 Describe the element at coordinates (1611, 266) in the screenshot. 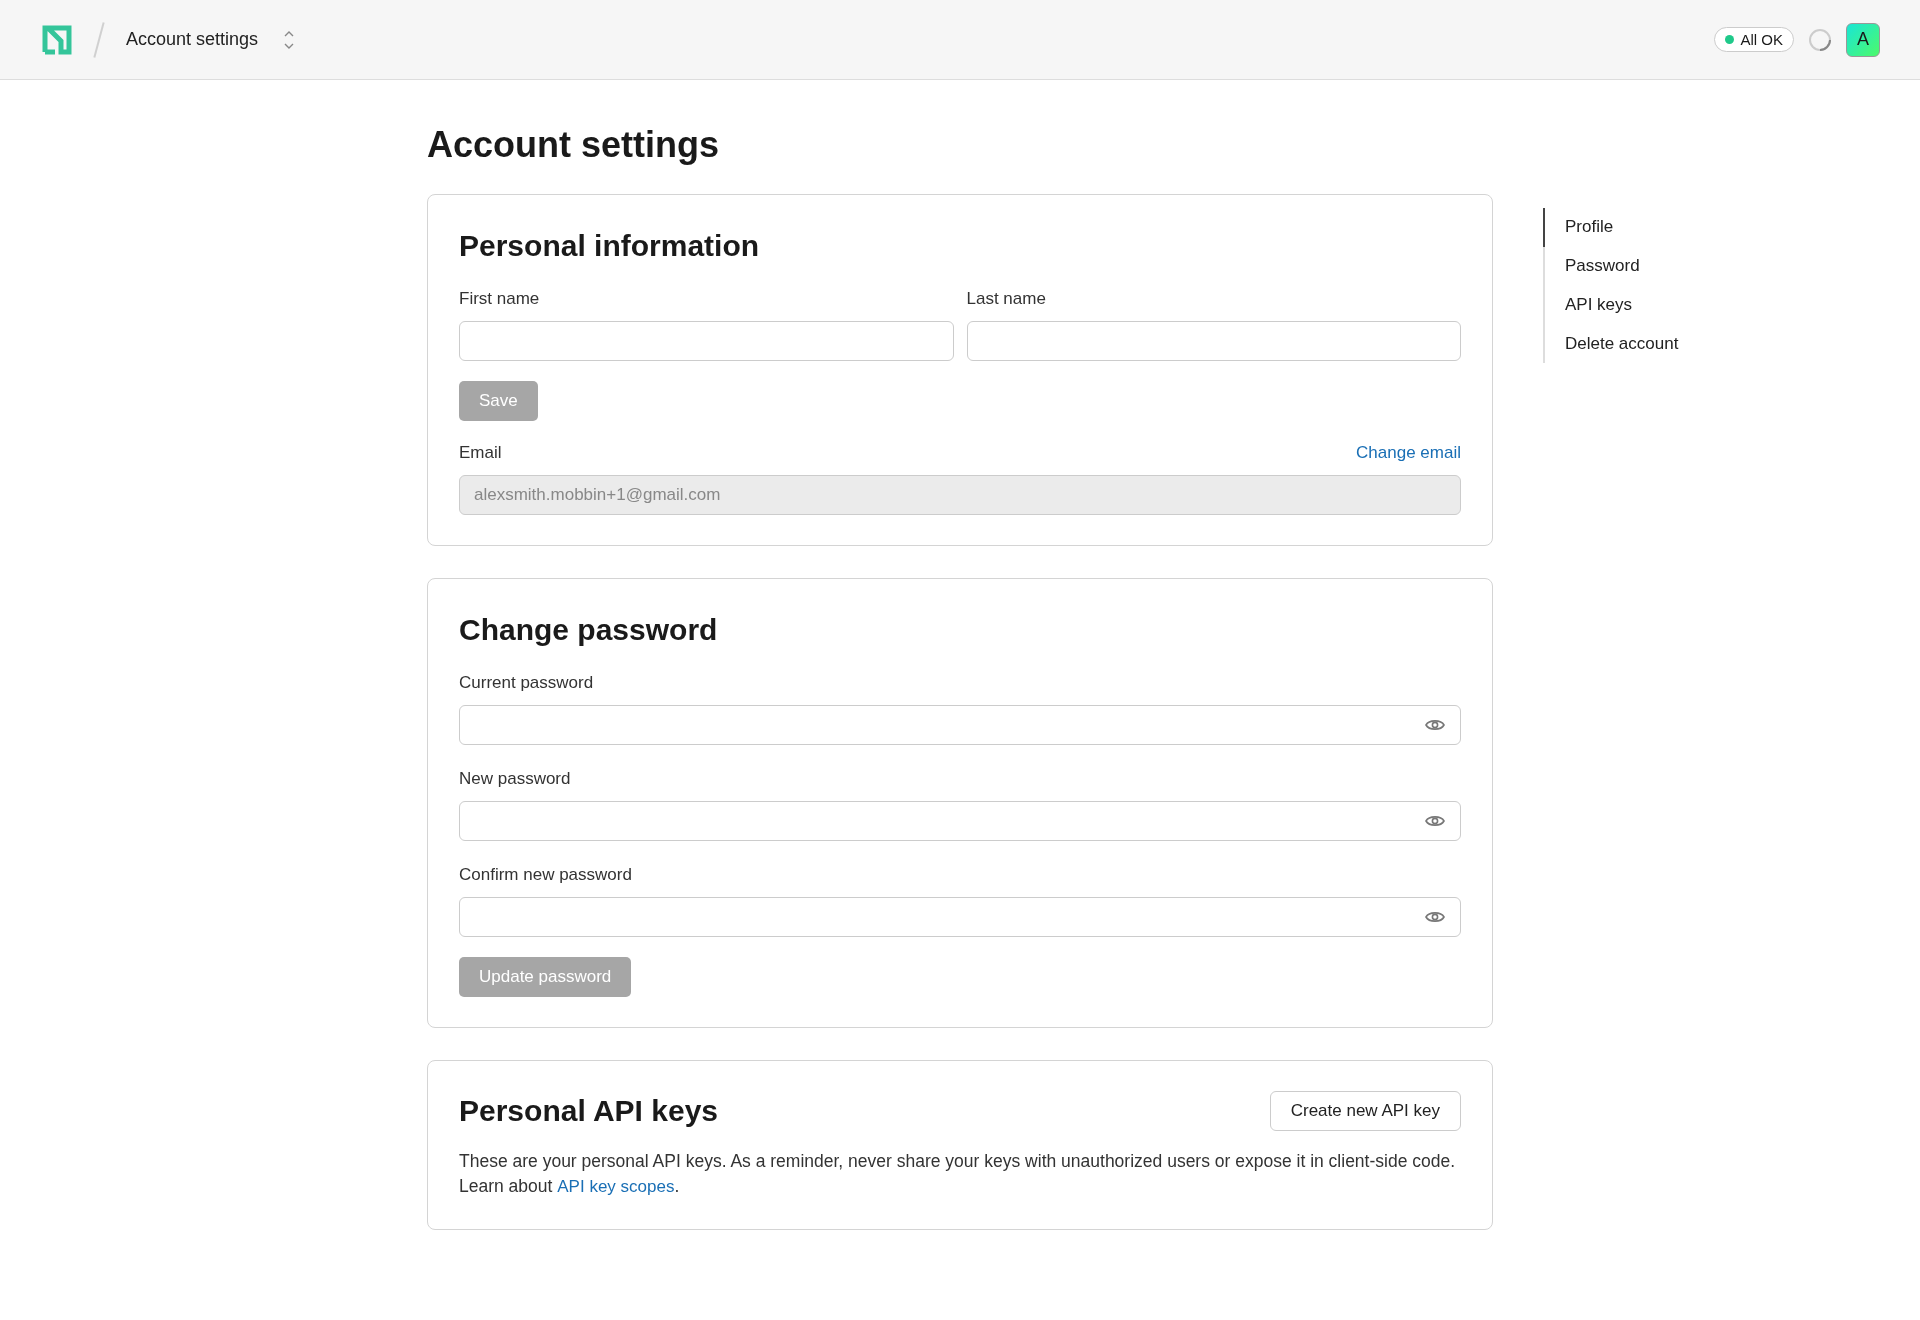

I see `nav-item: Password` at that location.